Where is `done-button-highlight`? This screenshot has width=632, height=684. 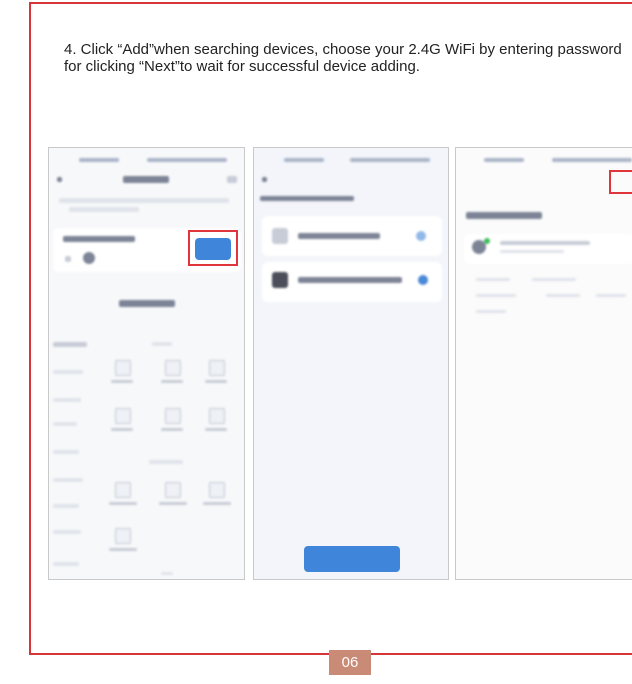
done-button-highlight is located at coordinates (620, 182).